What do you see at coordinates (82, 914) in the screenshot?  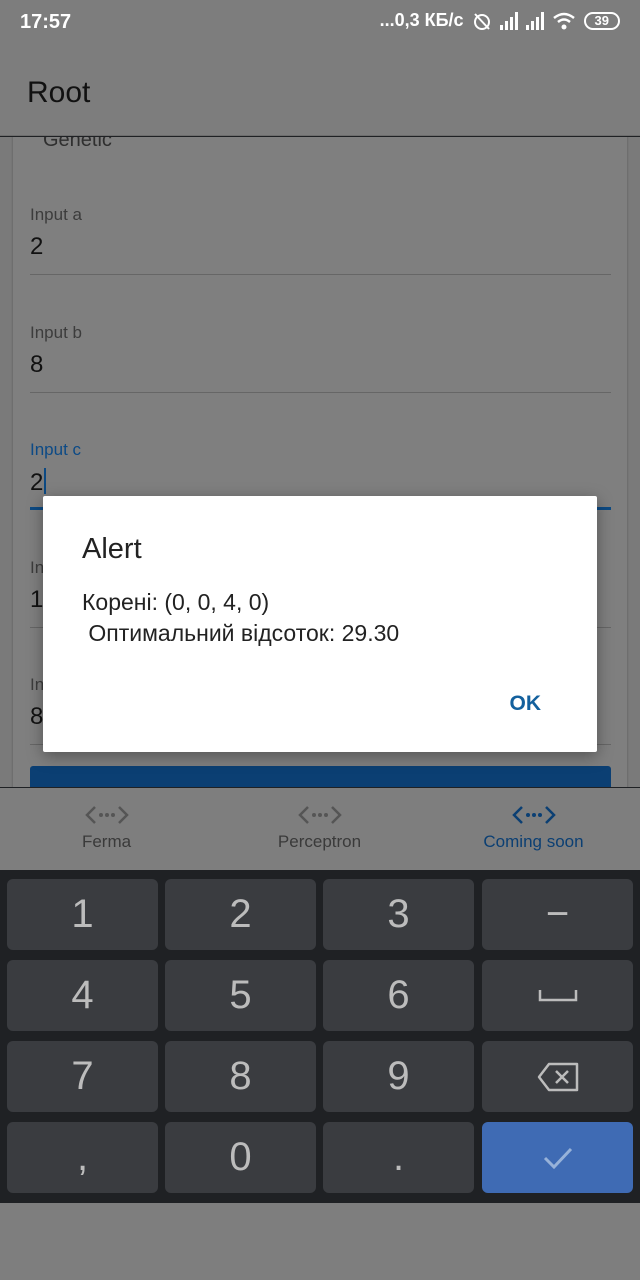 I see `key-1: 1` at bounding box center [82, 914].